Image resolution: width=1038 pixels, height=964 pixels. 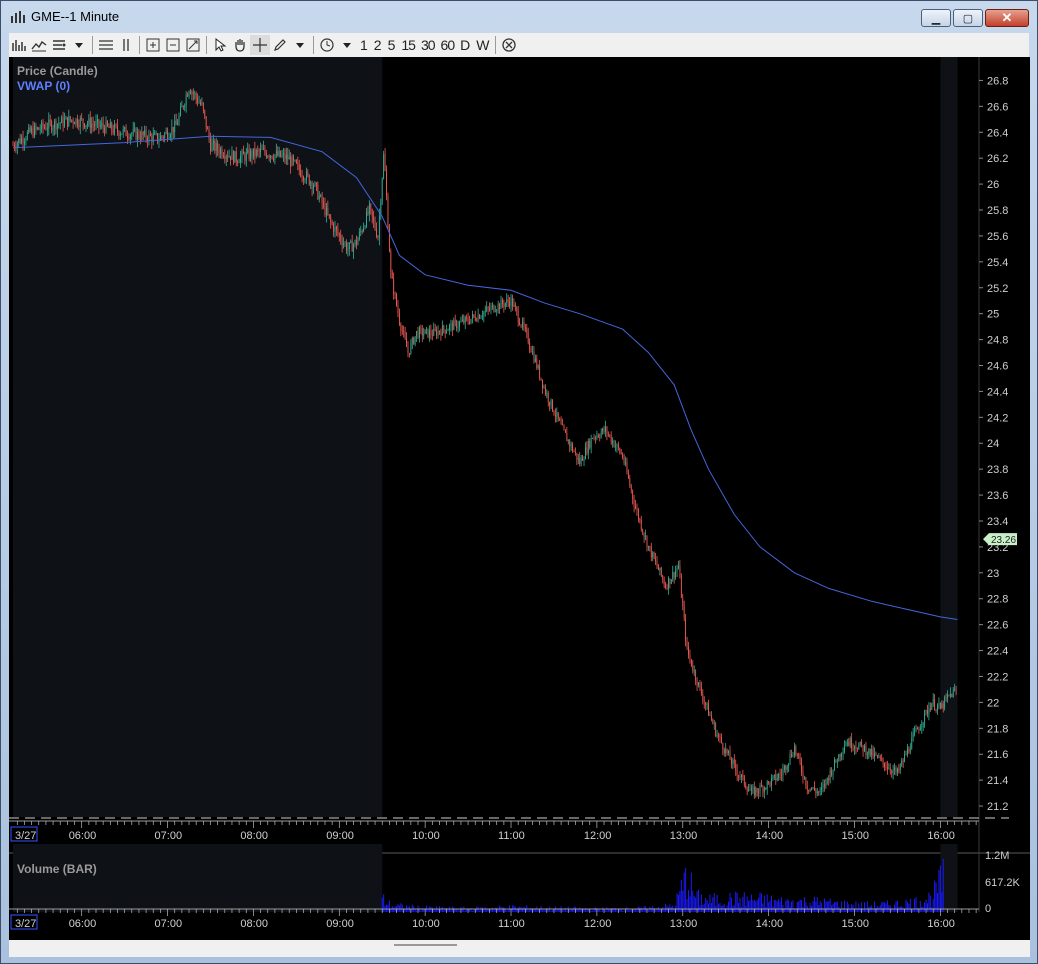 I want to click on bar-chart-icon, so click(x=19, y=45).